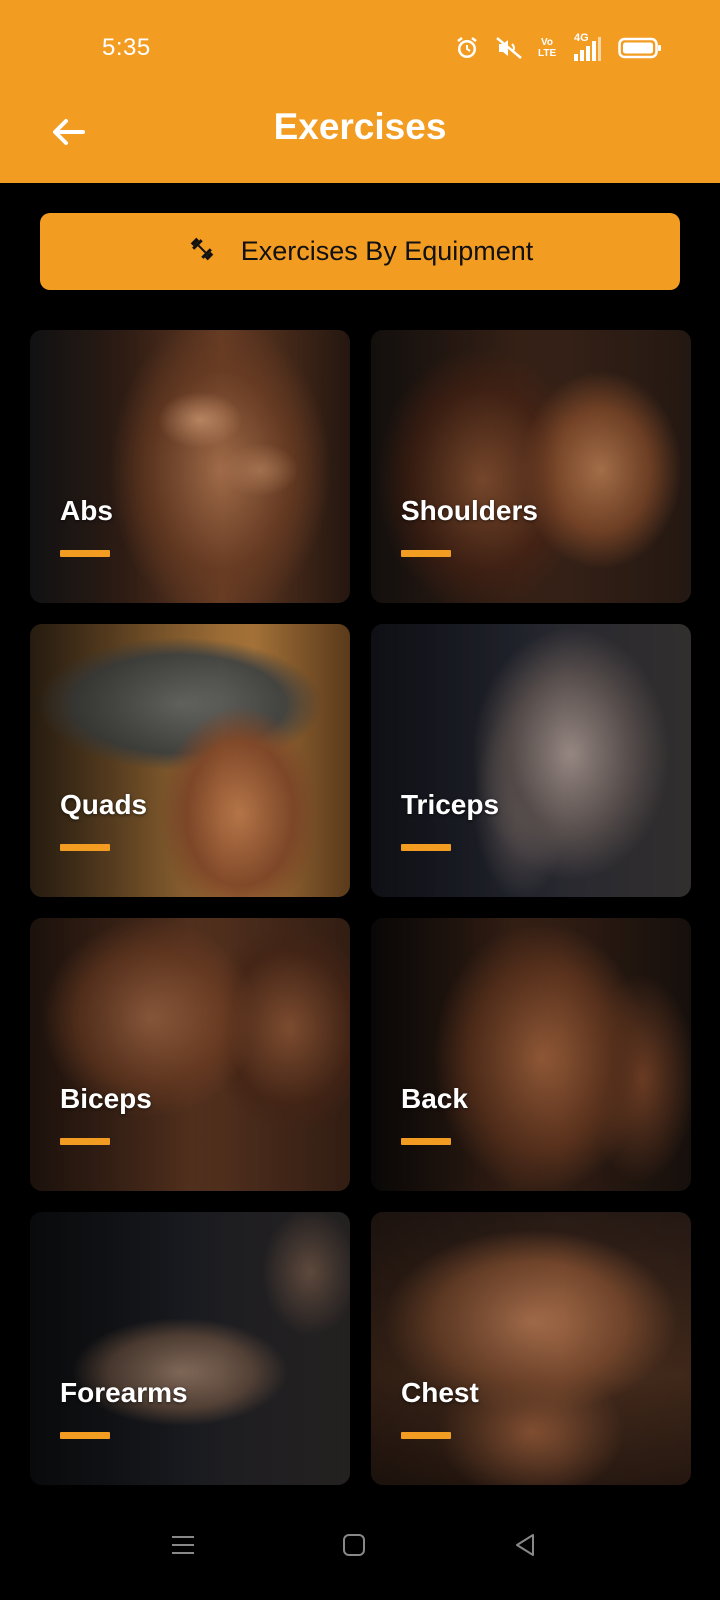  Describe the element at coordinates (434, 1098) in the screenshot. I see `category-label: Back` at that location.